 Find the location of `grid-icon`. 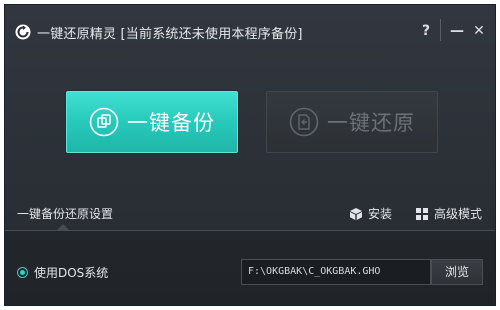

grid-icon is located at coordinates (422, 213).